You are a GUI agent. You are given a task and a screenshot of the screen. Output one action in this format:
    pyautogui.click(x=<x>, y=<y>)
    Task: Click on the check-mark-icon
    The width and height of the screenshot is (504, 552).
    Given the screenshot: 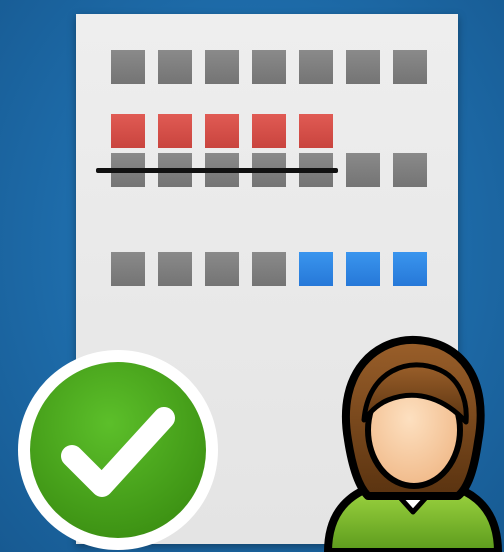 What is the action you would take?
    pyautogui.click(x=118, y=450)
    